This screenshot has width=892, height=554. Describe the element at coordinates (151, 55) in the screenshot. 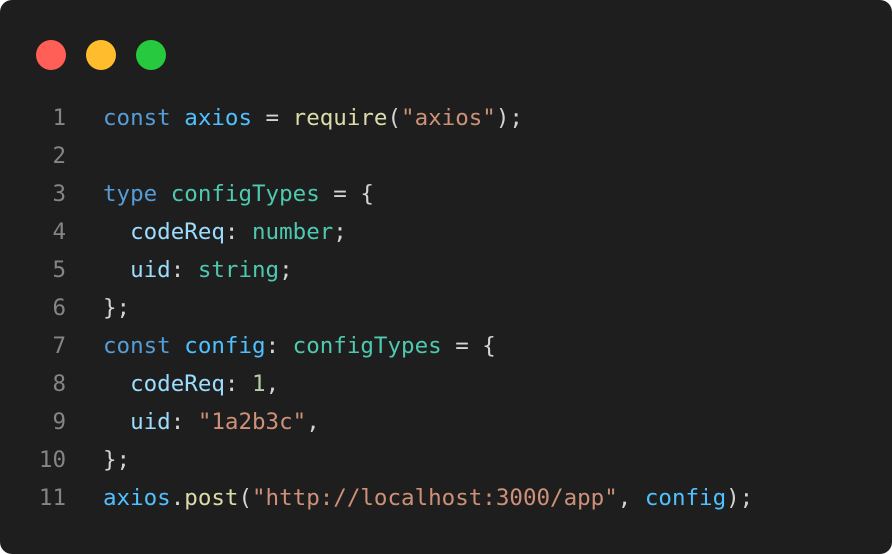

I see `maximize-button` at that location.